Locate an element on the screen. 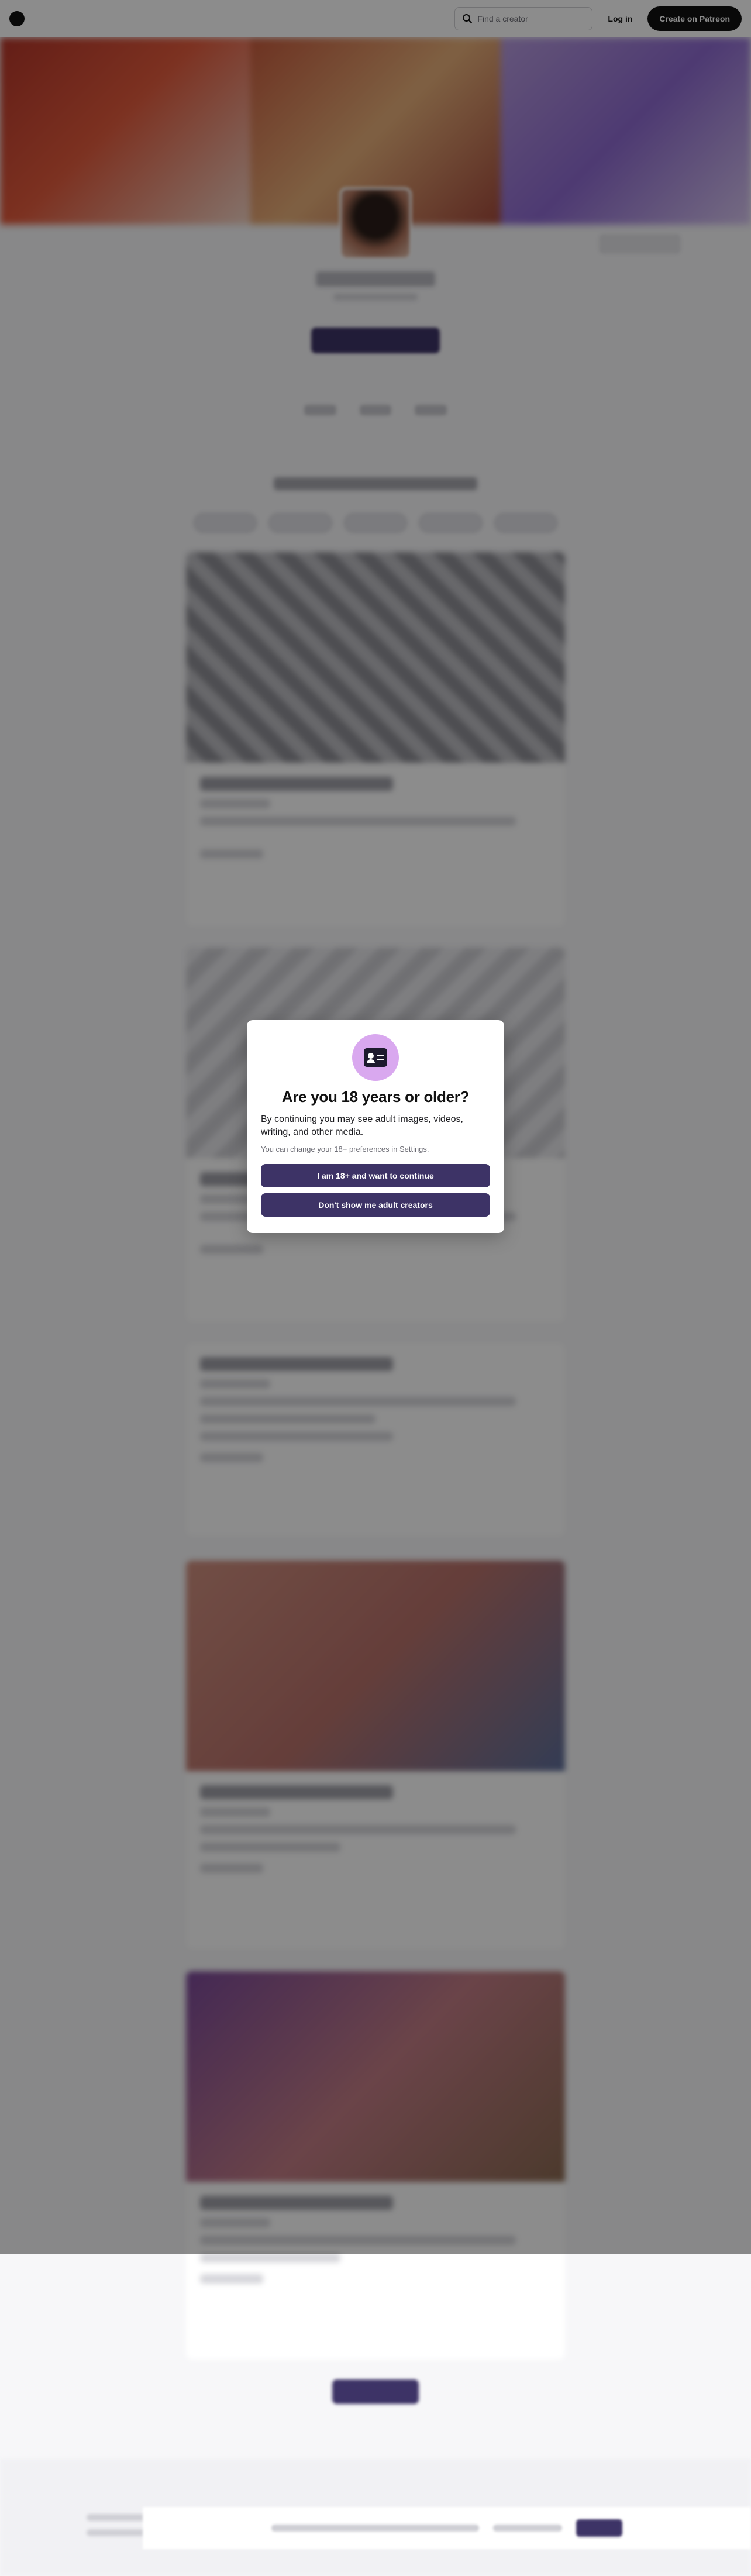  blurred-cookie-bar is located at coordinates (447, 2528).